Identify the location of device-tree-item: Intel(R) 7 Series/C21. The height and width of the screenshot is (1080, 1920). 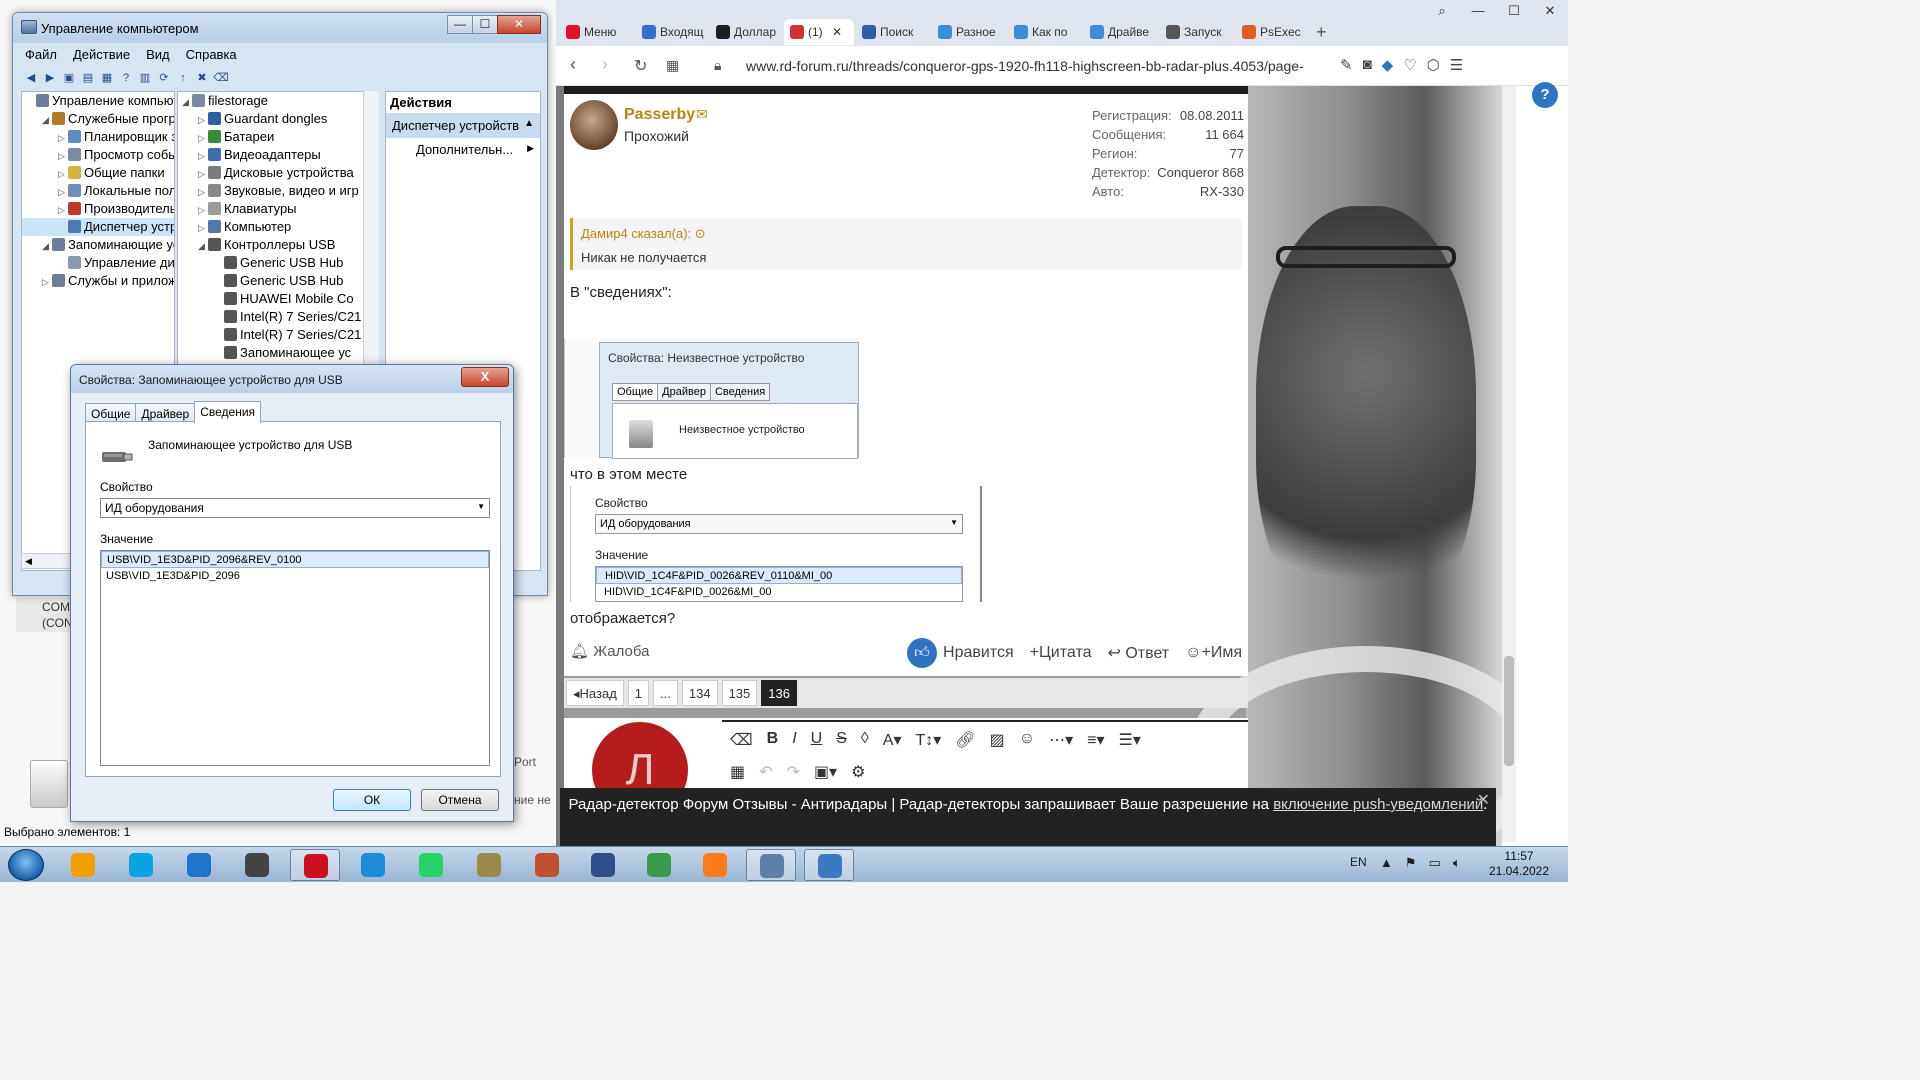
(278, 317).